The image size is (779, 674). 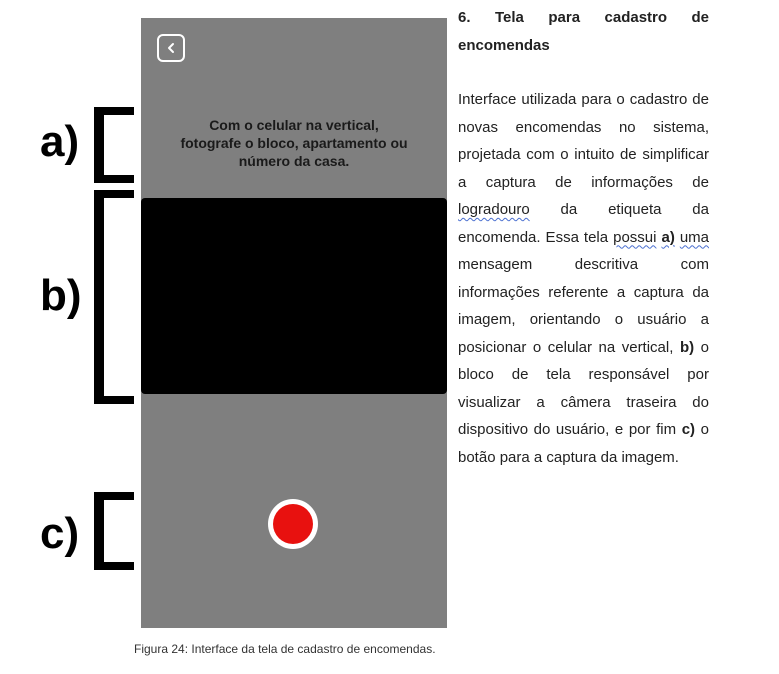 What do you see at coordinates (688, 429) in the screenshot?
I see `paragraph-ref-c: c)` at bounding box center [688, 429].